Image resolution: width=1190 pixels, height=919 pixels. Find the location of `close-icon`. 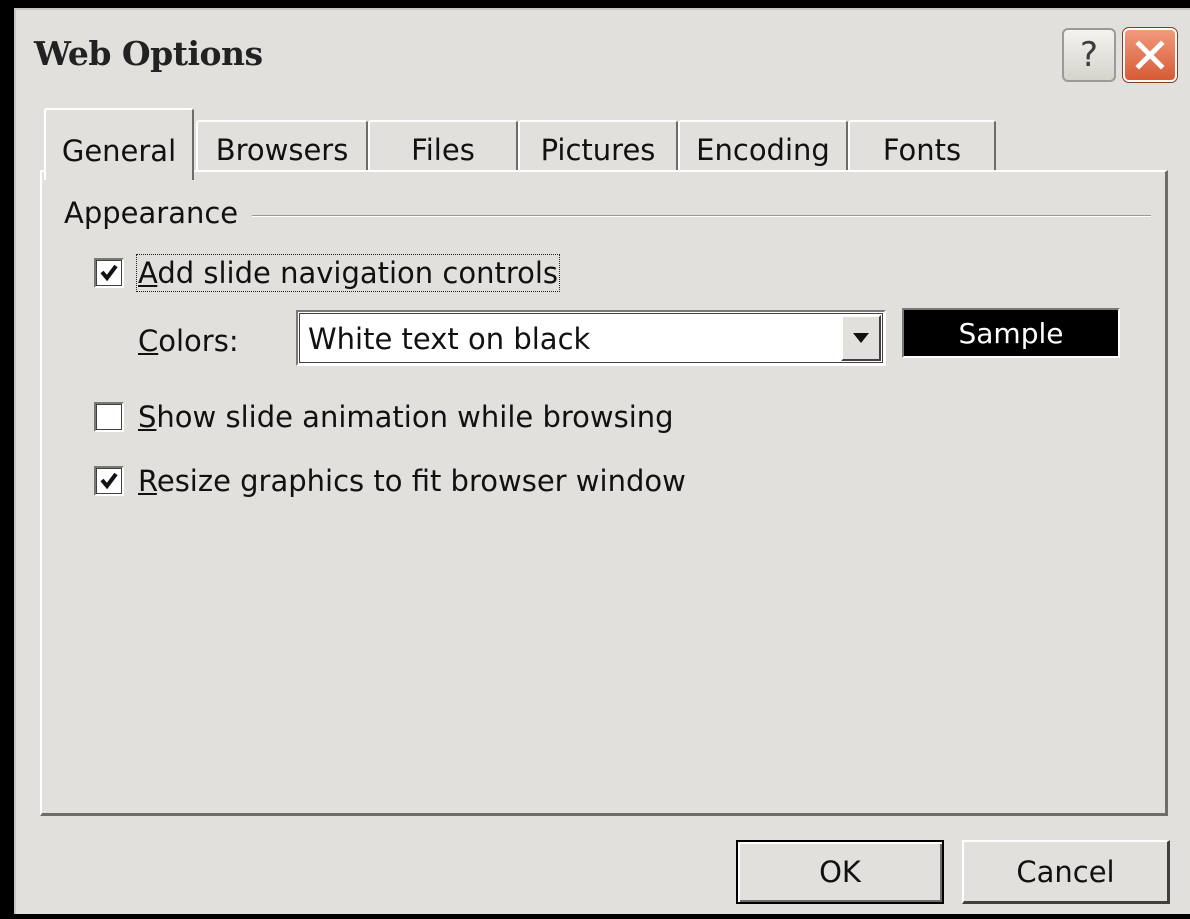

close-icon is located at coordinates (1150, 55).